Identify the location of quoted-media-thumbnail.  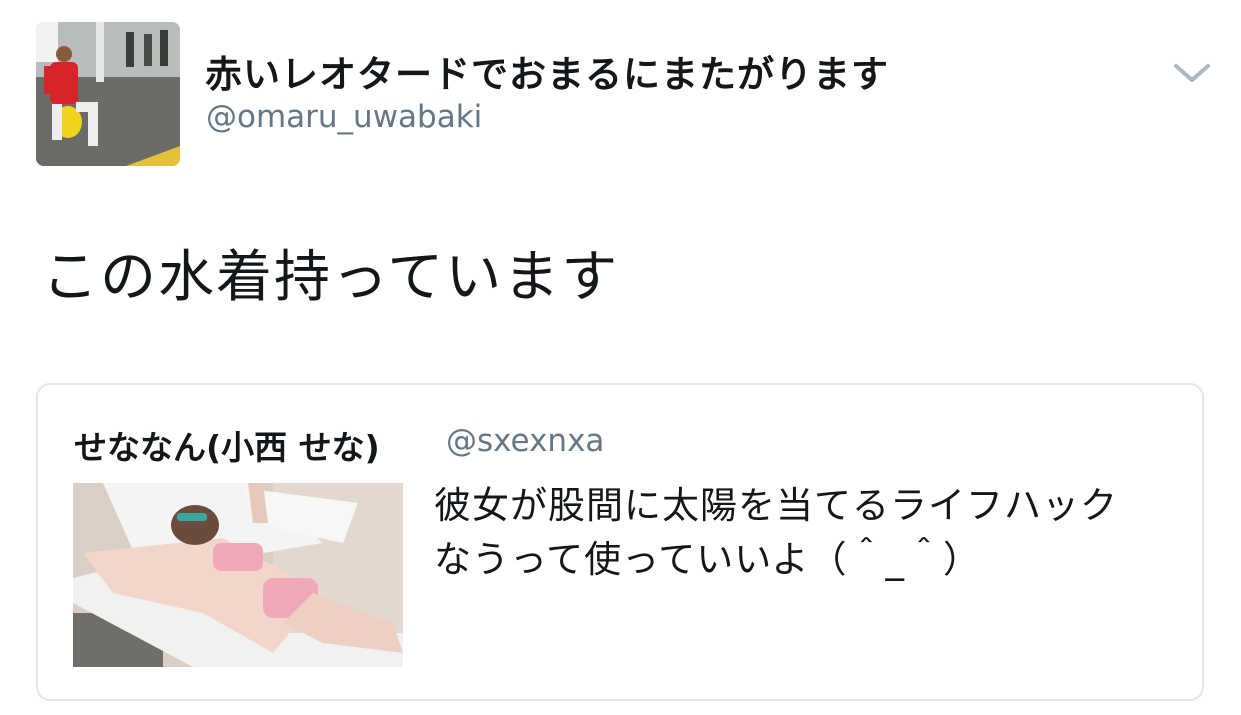
(238, 575).